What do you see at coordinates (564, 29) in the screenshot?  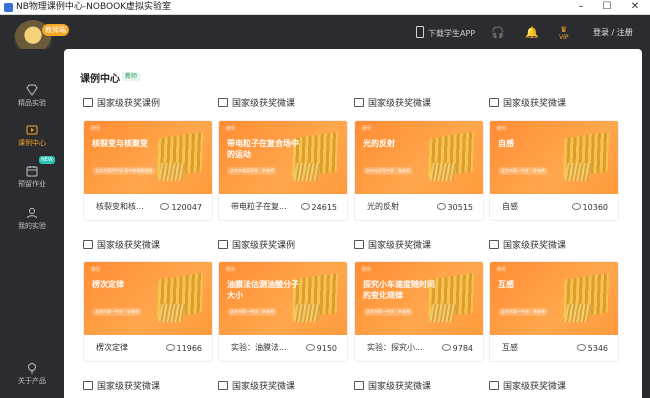 I see `crown-icon: ♛` at bounding box center [564, 29].